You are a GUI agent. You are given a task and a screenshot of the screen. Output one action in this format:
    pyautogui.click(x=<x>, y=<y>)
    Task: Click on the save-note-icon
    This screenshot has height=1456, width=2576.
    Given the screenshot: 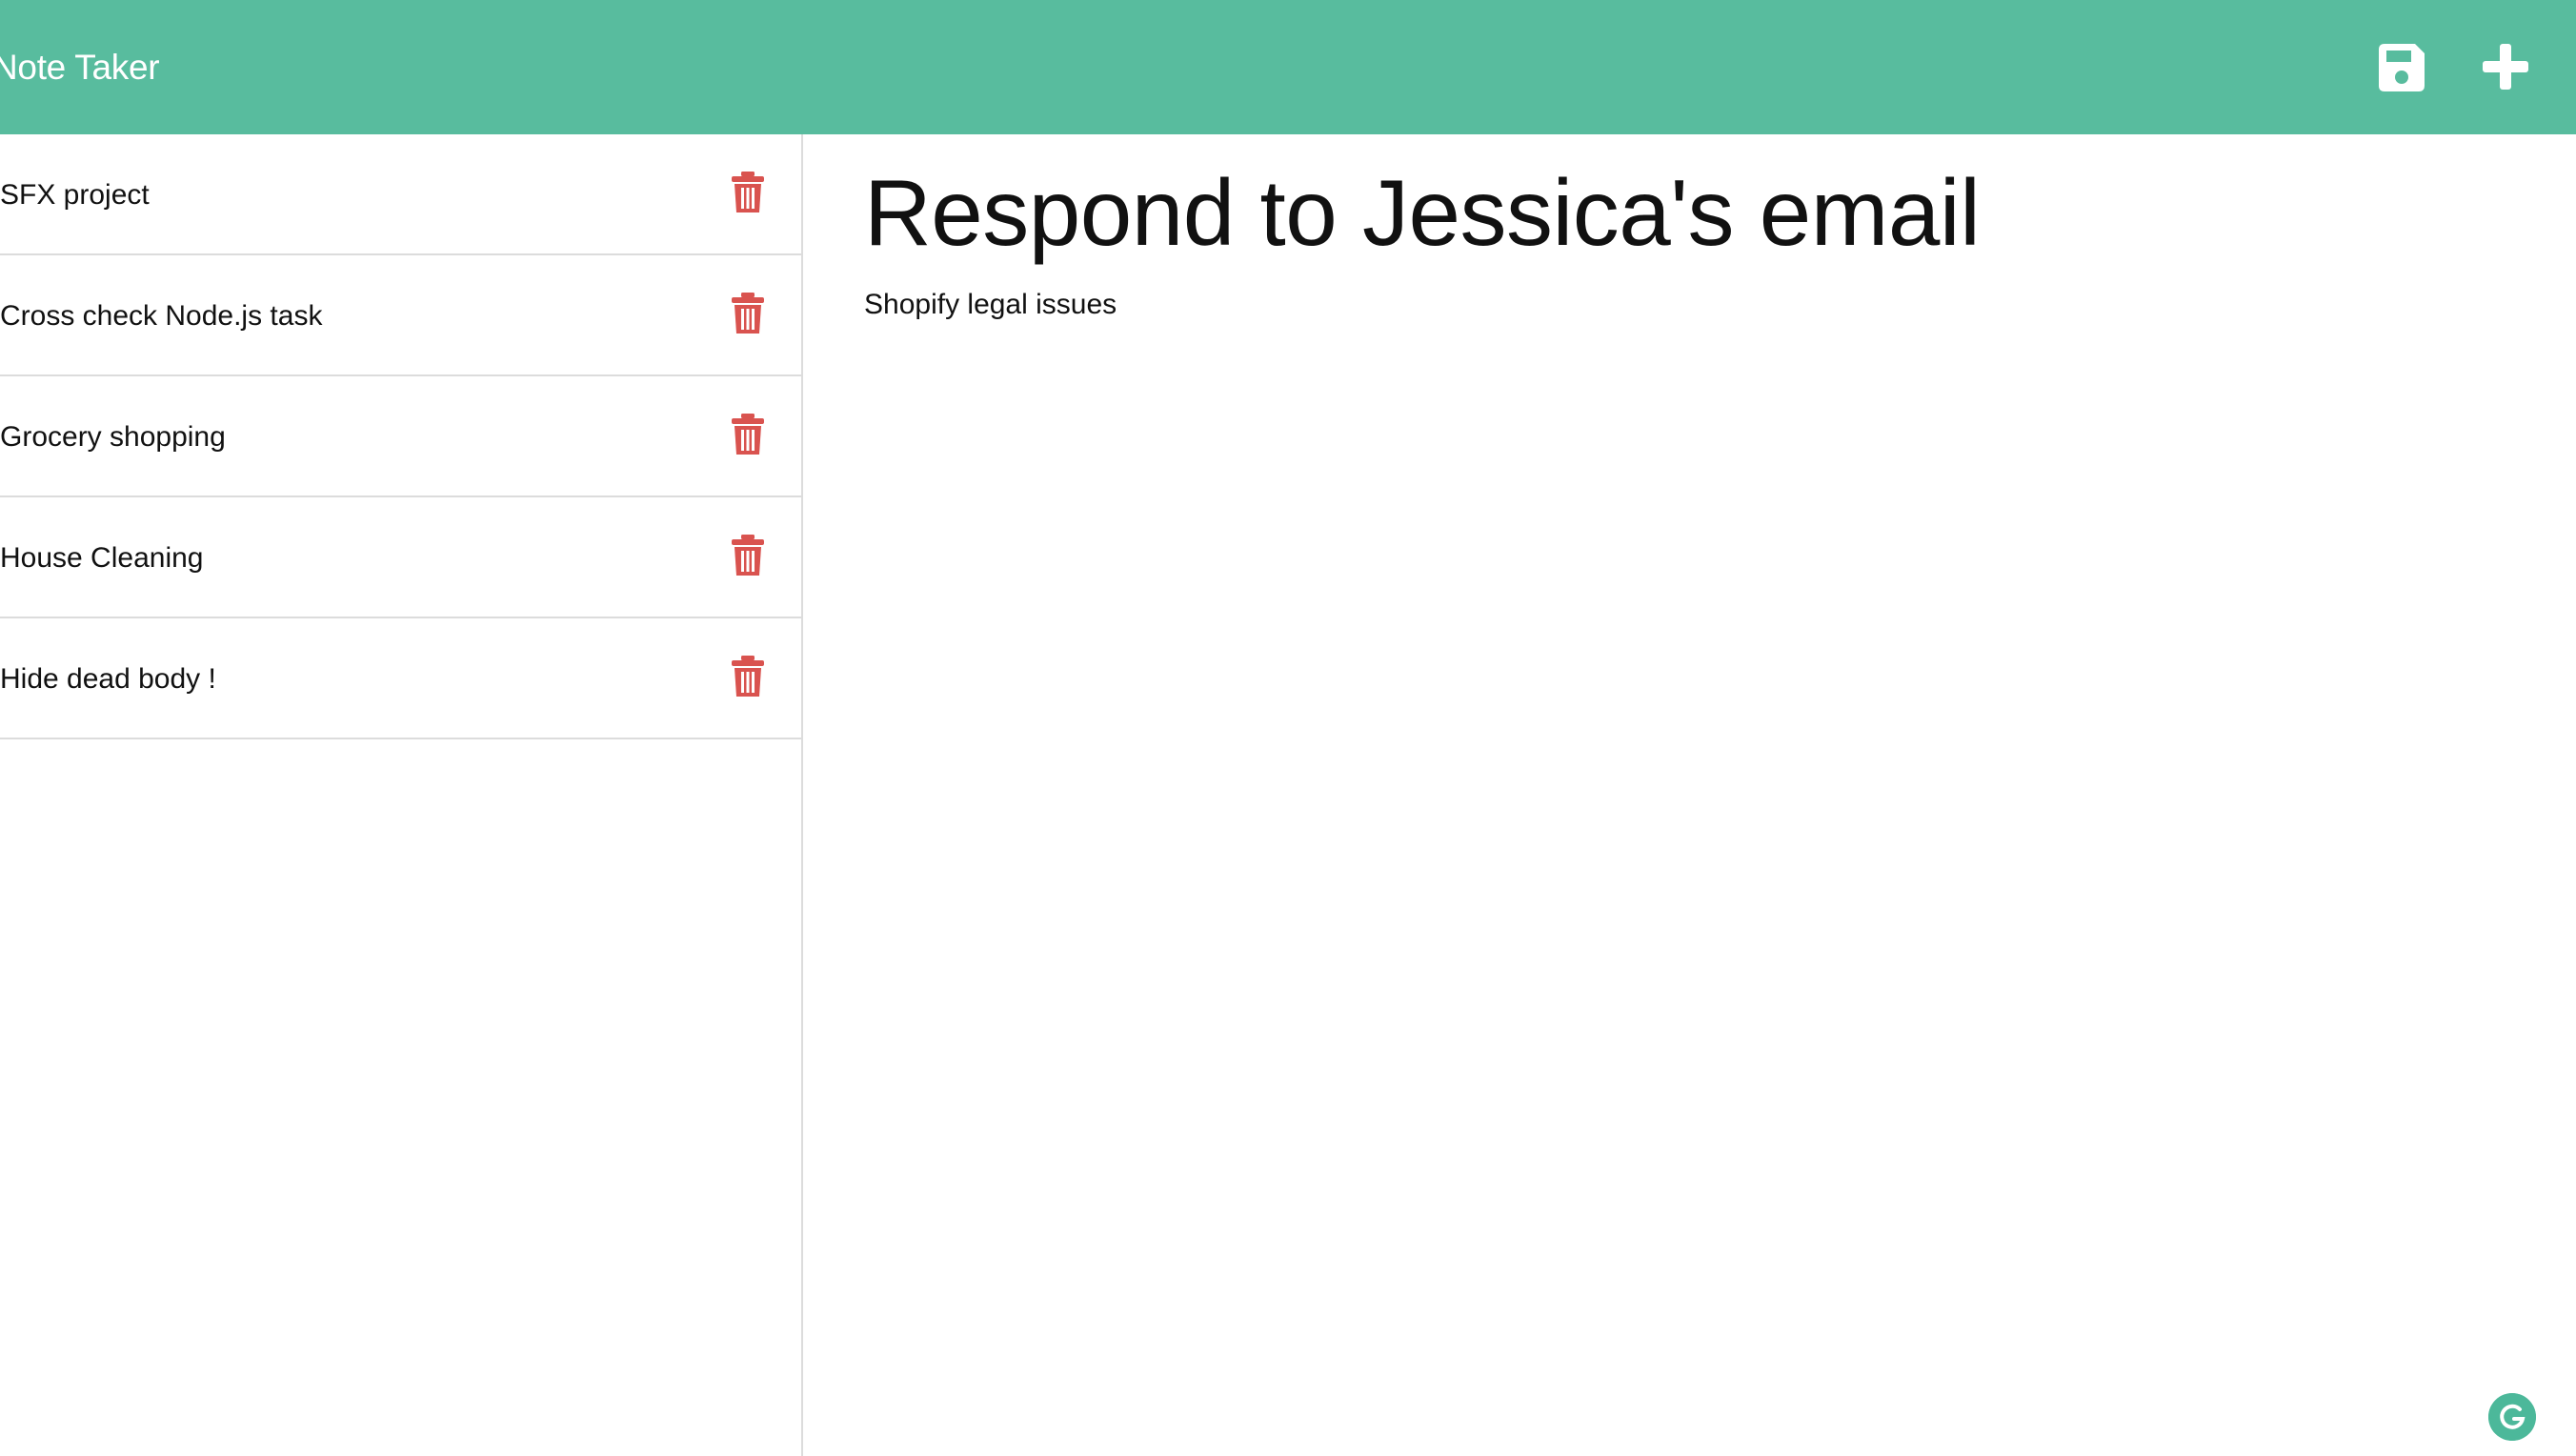 What is the action you would take?
    pyautogui.click(x=2402, y=67)
    